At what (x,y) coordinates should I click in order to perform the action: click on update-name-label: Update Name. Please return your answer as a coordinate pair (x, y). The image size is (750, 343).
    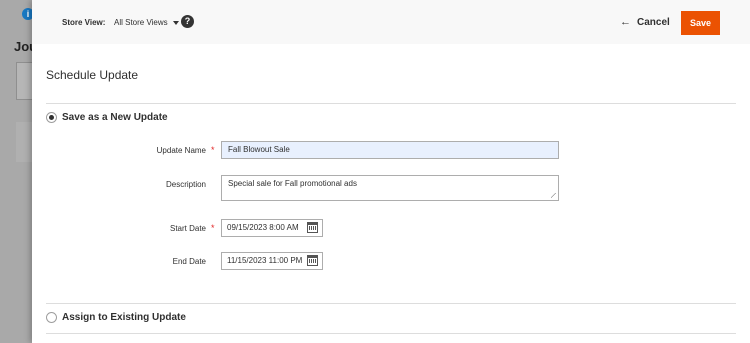
    Looking at the image, I should click on (181, 150).